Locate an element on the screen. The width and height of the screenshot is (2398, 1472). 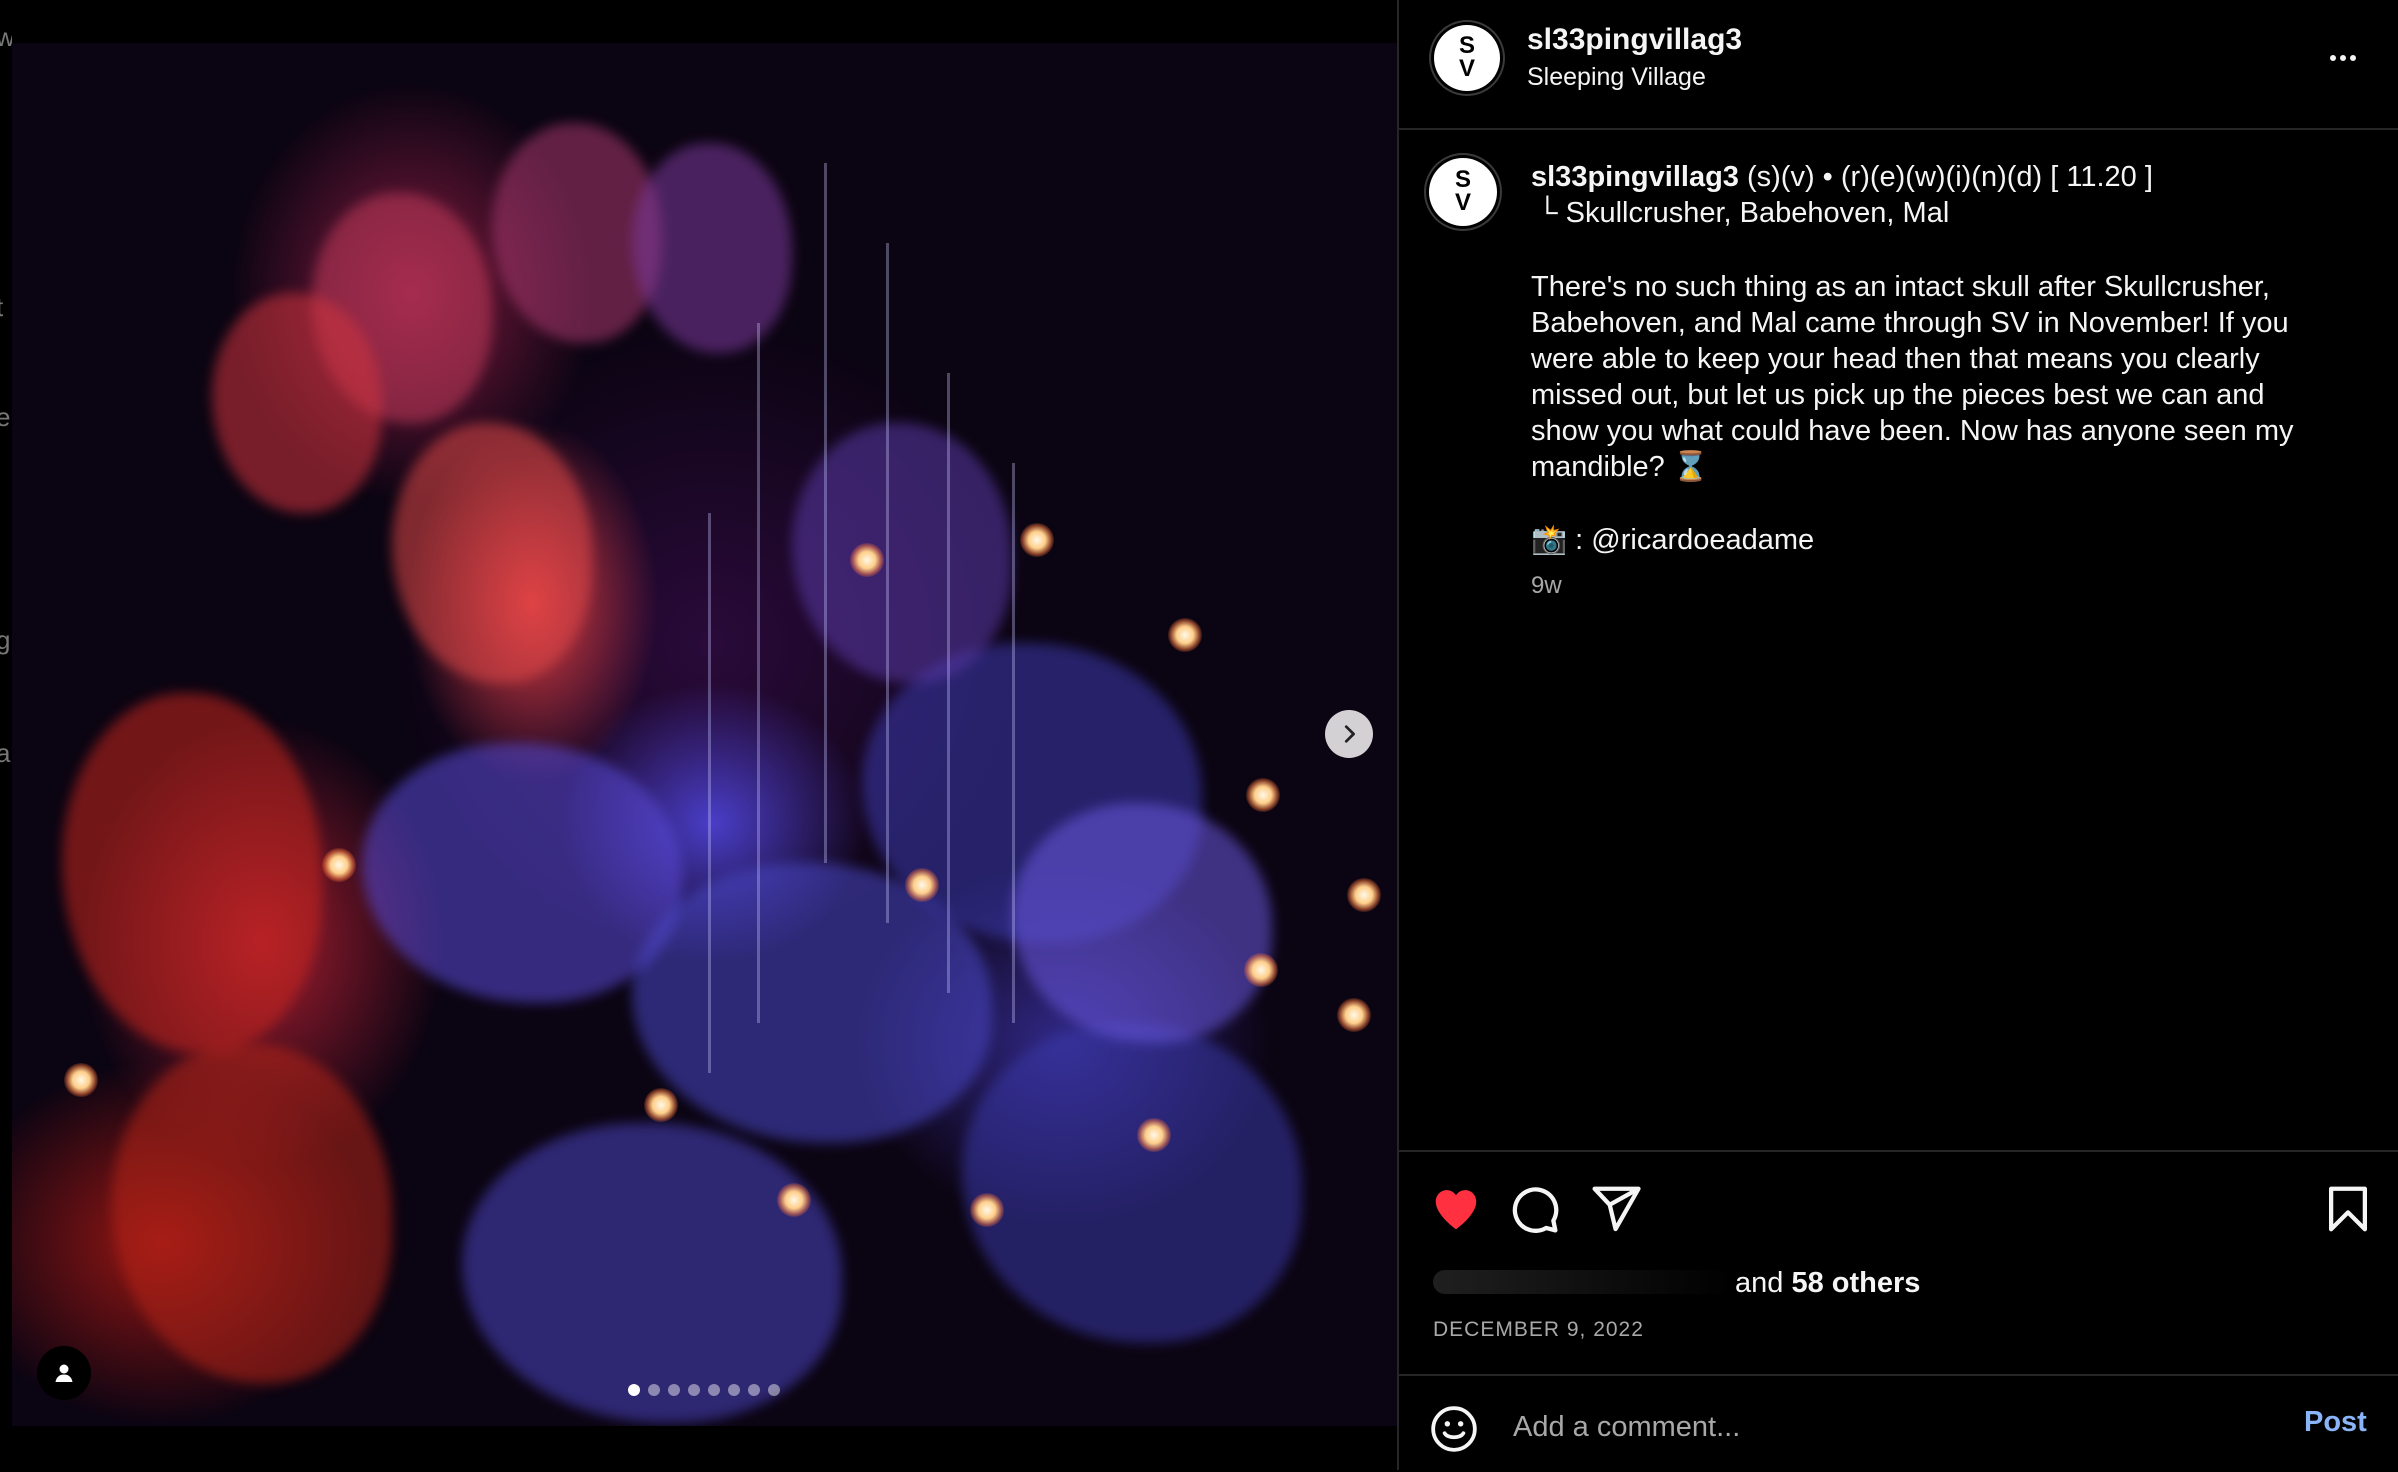
save-button is located at coordinates (2348, 1209).